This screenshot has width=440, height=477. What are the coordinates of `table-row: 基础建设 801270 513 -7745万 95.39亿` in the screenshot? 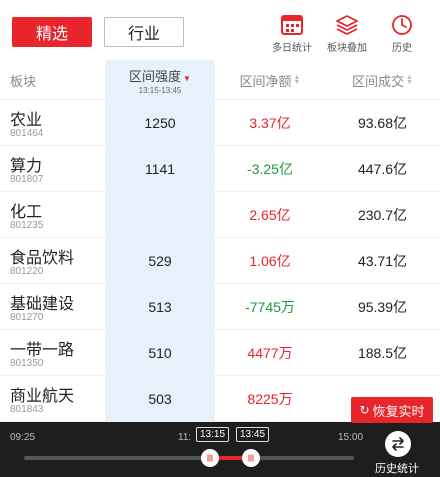 It's located at (220, 307).